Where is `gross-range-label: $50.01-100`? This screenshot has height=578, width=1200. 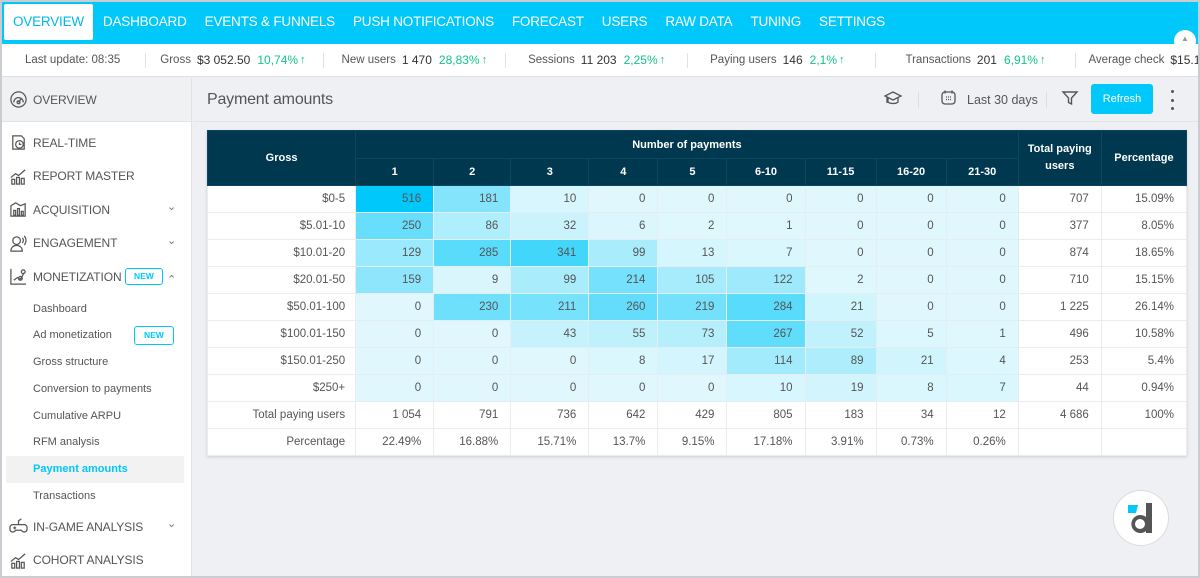 gross-range-label: $50.01-100 is located at coordinates (281, 307).